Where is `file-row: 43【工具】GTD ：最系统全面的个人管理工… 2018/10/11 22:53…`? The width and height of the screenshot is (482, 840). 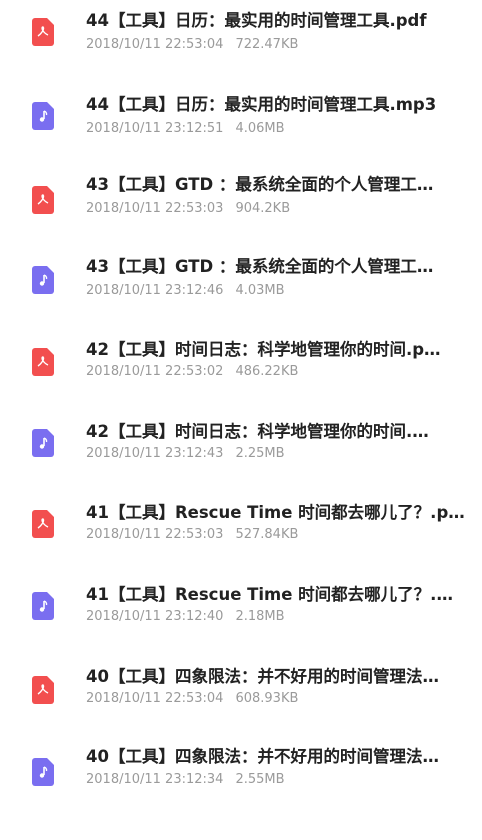 file-row: 43【工具】GTD ：最系统全面的个人管理工… 2018/10/11 22:53… is located at coordinates (241, 210).